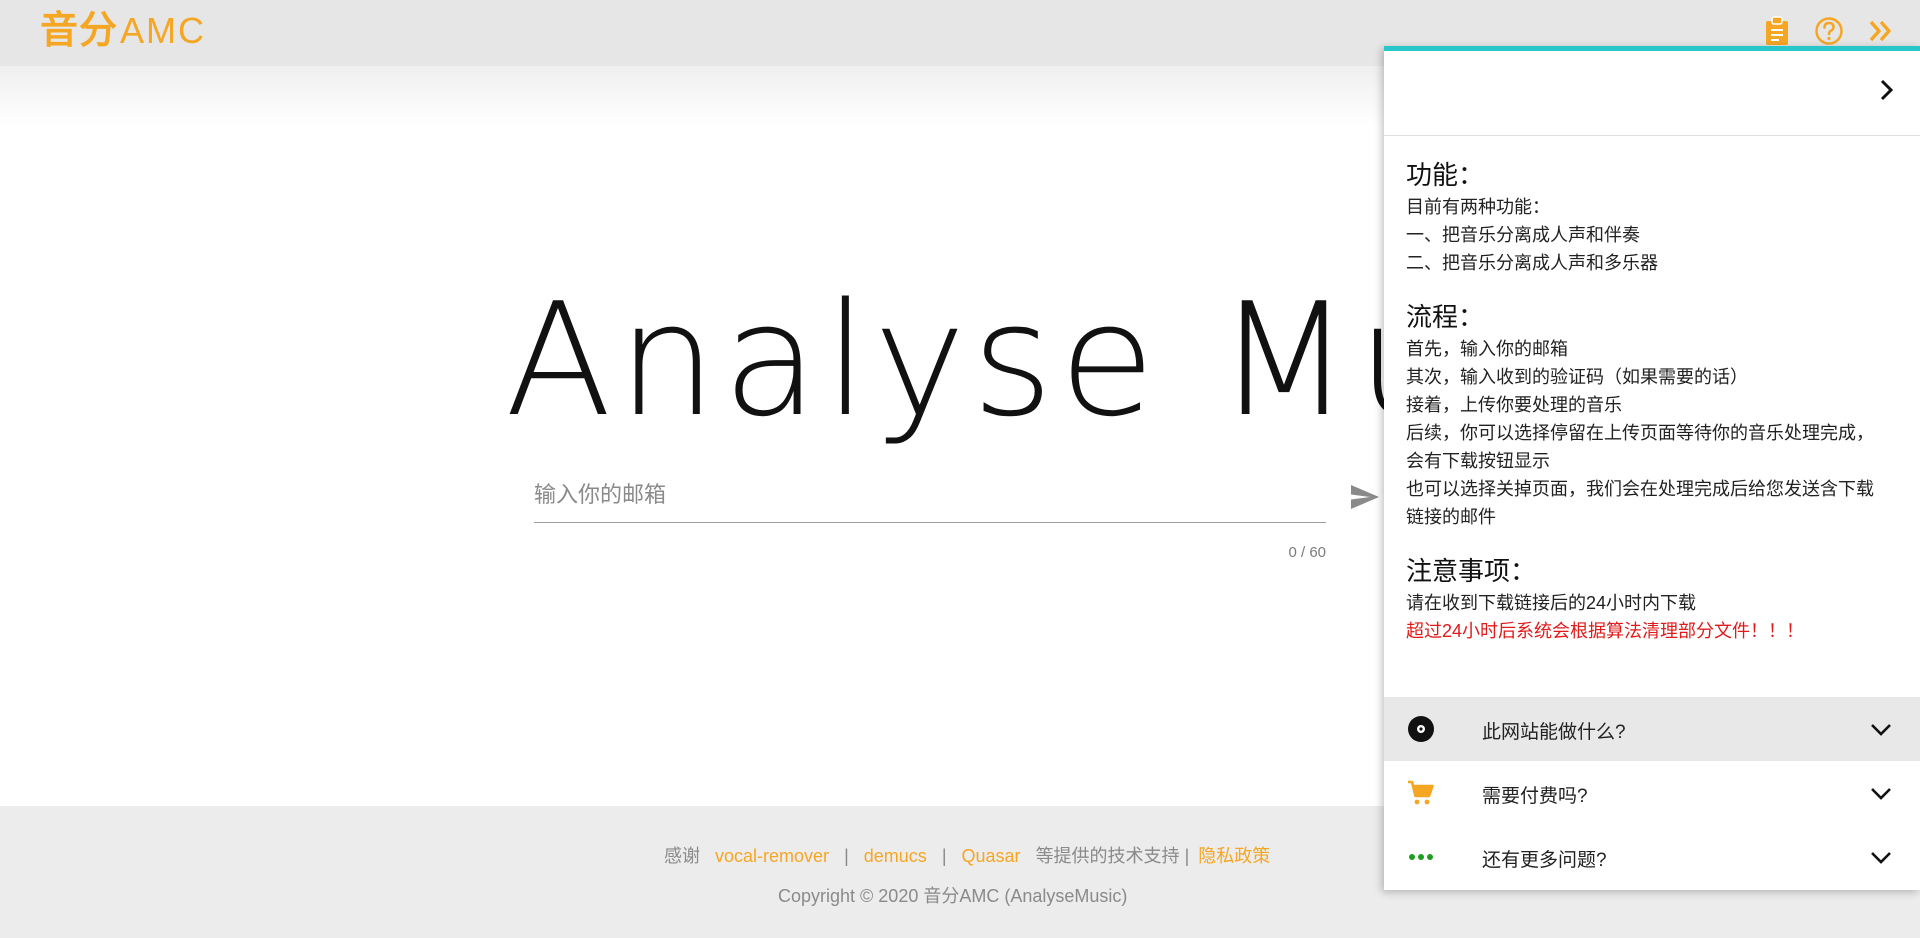 The image size is (1920, 938). I want to click on send-icon, so click(1365, 497).